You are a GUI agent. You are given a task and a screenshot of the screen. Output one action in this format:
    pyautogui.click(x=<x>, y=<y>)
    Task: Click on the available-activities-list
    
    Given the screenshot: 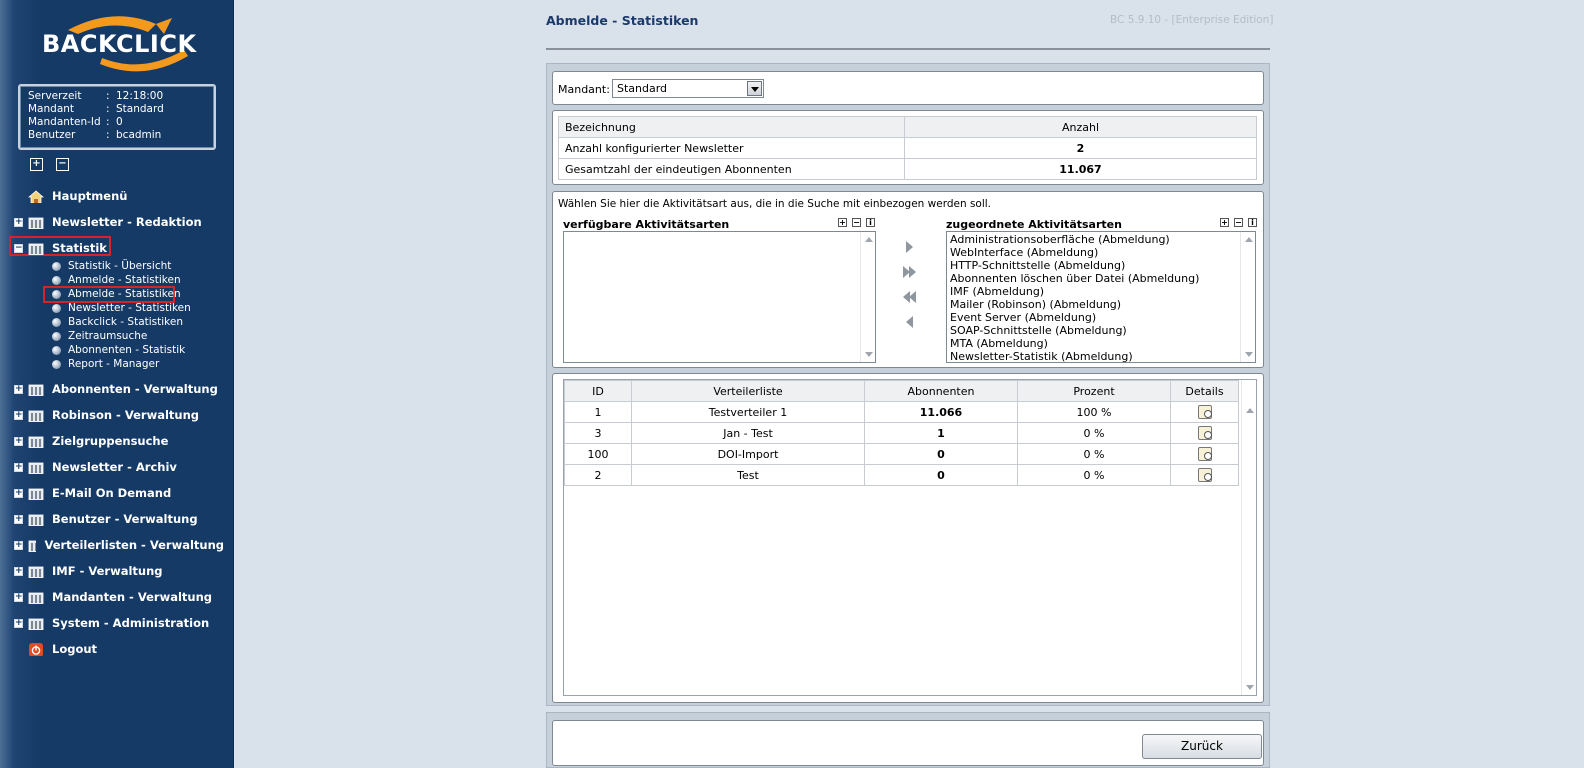 What is the action you would take?
    pyautogui.click(x=719, y=297)
    